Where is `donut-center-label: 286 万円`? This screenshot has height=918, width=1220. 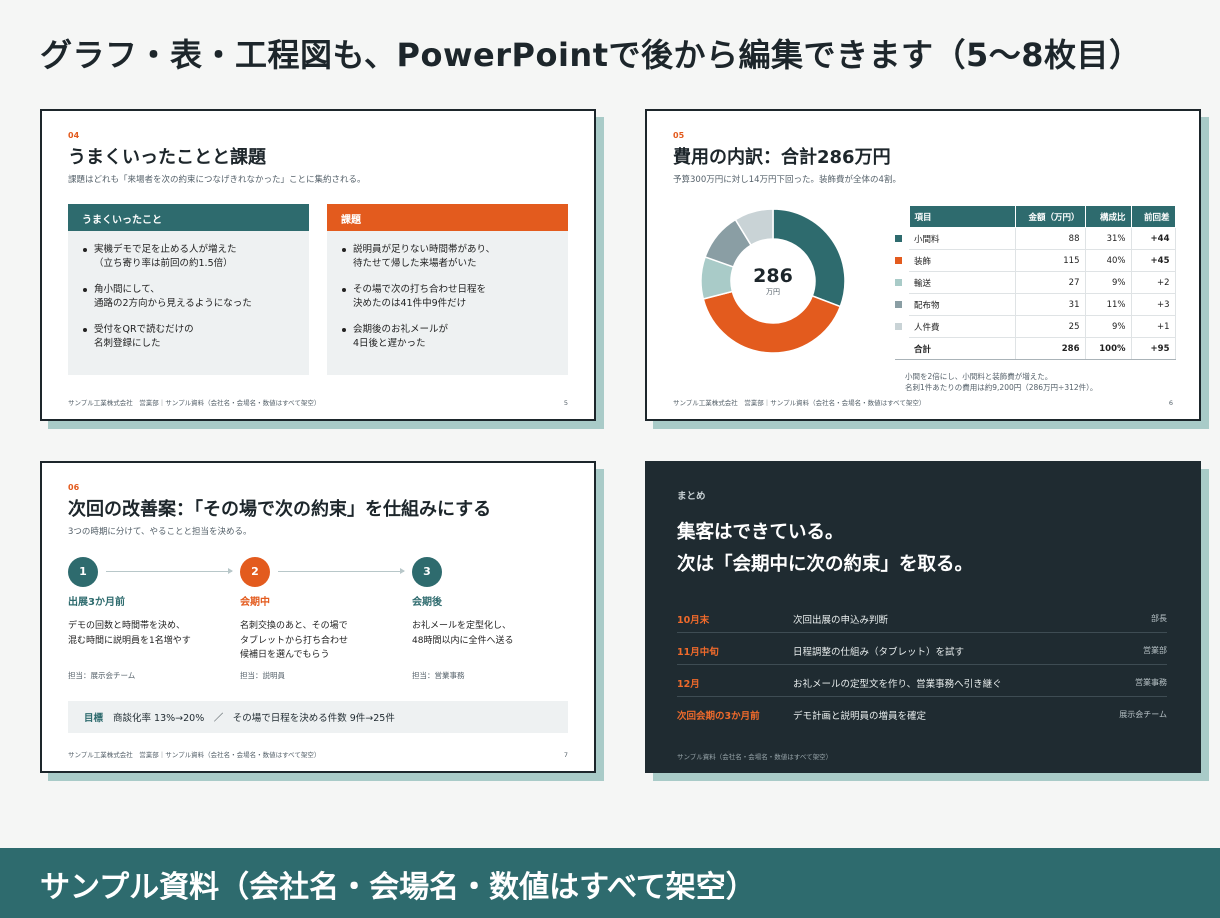 donut-center-label: 286 万円 is located at coordinates (773, 281).